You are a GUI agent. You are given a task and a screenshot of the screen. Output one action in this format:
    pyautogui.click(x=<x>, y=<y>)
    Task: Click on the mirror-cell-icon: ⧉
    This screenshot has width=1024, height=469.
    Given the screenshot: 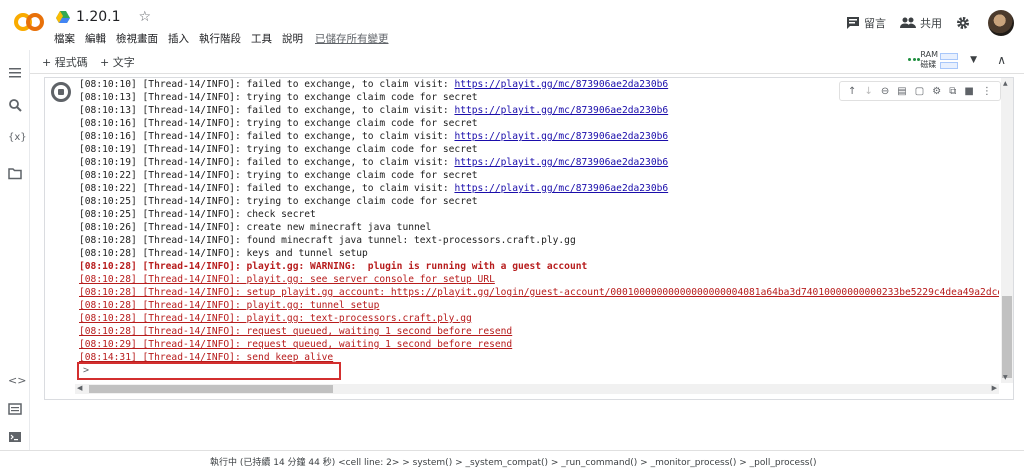 What is the action you would take?
    pyautogui.click(x=952, y=91)
    